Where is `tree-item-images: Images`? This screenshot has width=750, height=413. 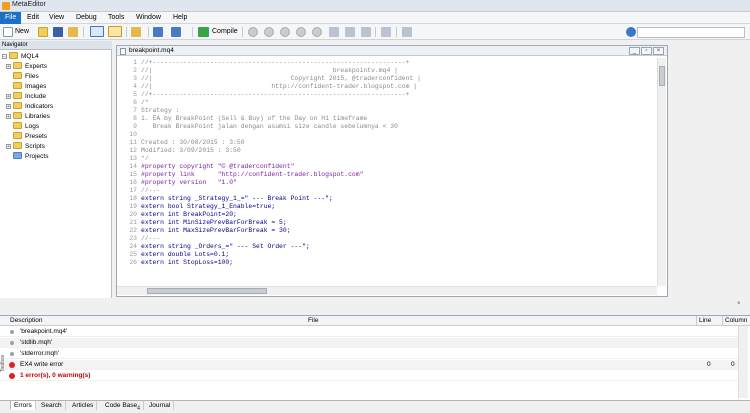
tree-item-images: Images is located at coordinates (29, 87).